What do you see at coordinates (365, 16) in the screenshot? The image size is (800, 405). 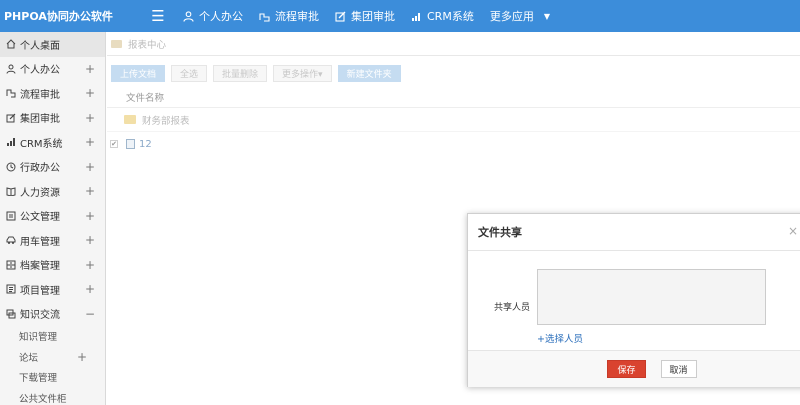 I see `topnav-group-approval: 集团审批` at bounding box center [365, 16].